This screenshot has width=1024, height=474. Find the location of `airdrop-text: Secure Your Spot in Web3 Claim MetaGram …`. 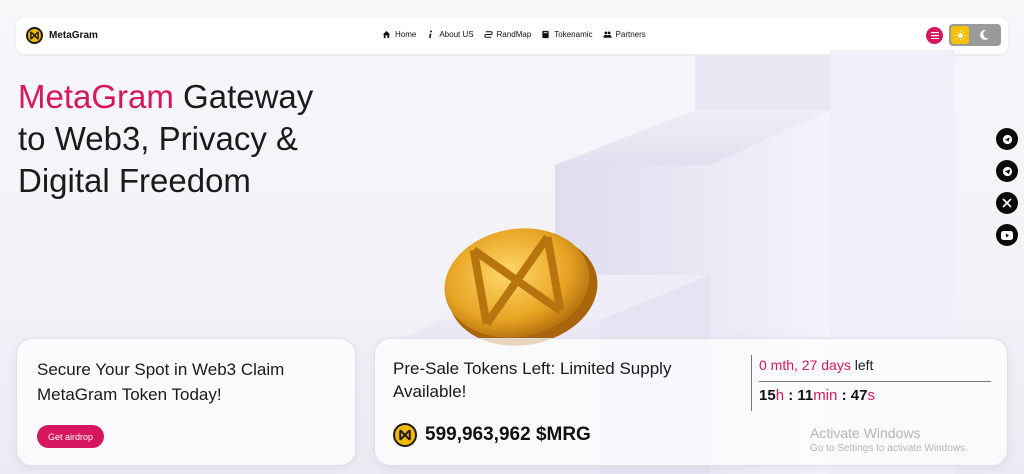

airdrop-text: Secure Your Spot in Web3 Claim MetaGram … is located at coordinates (187, 382).